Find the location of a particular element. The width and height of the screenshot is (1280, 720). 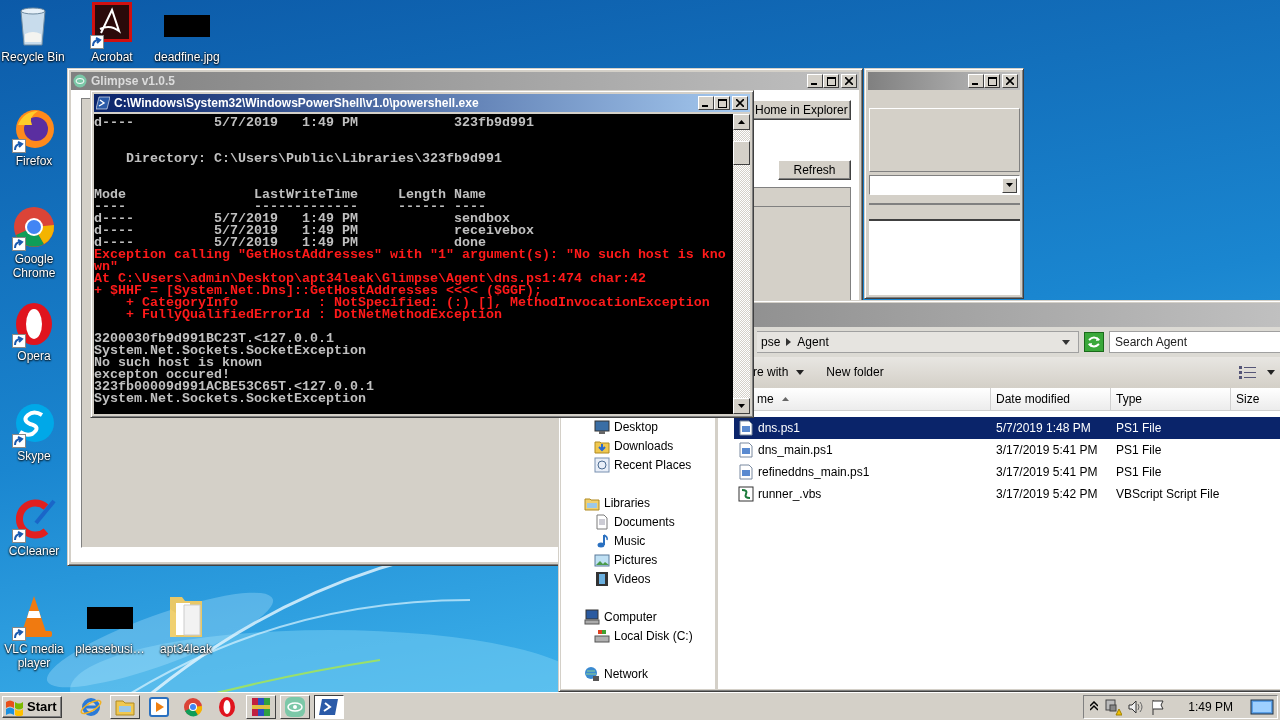

chevron-icon is located at coordinates (789, 342).